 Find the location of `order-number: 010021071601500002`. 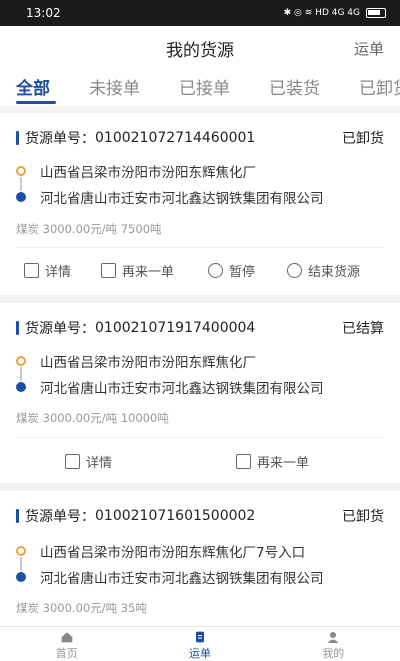

order-number: 010021071601500002 is located at coordinates (175, 516).